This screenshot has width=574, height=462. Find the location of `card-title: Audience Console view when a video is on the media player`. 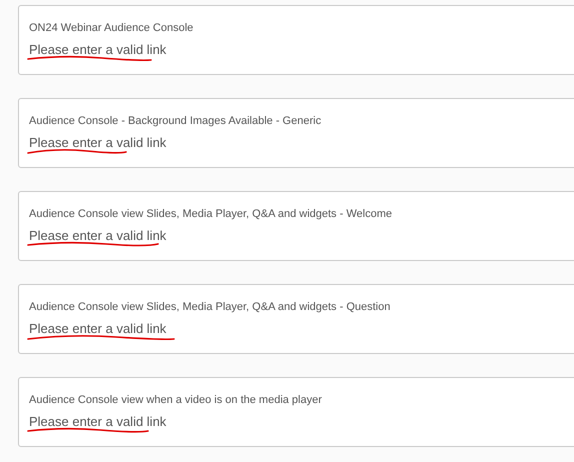

card-title: Audience Console view when a video is on the media player is located at coordinates (175, 400).